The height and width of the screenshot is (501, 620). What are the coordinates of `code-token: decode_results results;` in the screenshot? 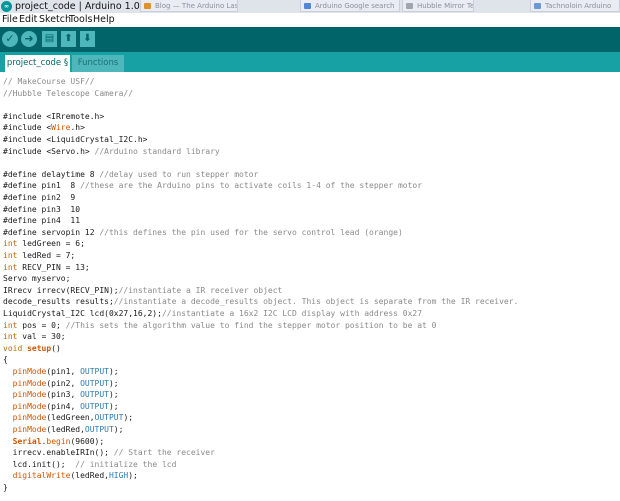 It's located at (58, 302).